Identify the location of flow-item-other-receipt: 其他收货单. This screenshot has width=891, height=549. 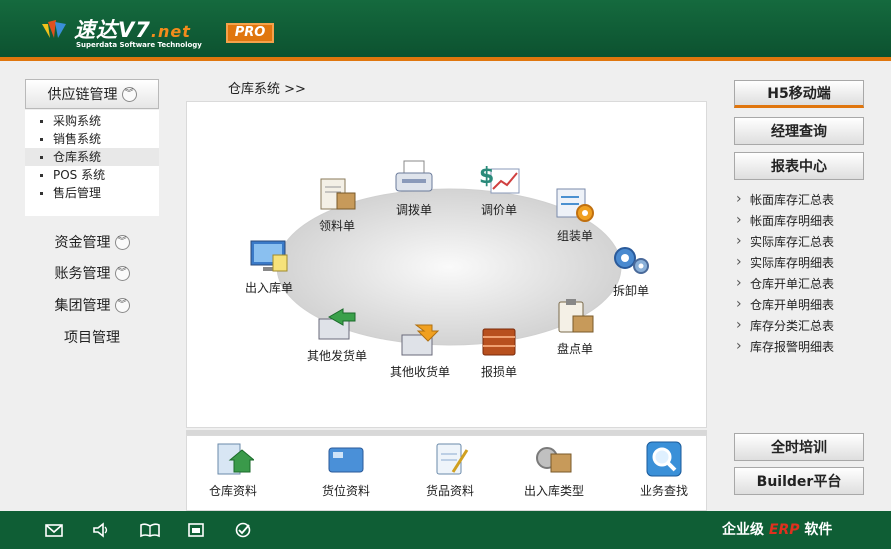
(420, 350).